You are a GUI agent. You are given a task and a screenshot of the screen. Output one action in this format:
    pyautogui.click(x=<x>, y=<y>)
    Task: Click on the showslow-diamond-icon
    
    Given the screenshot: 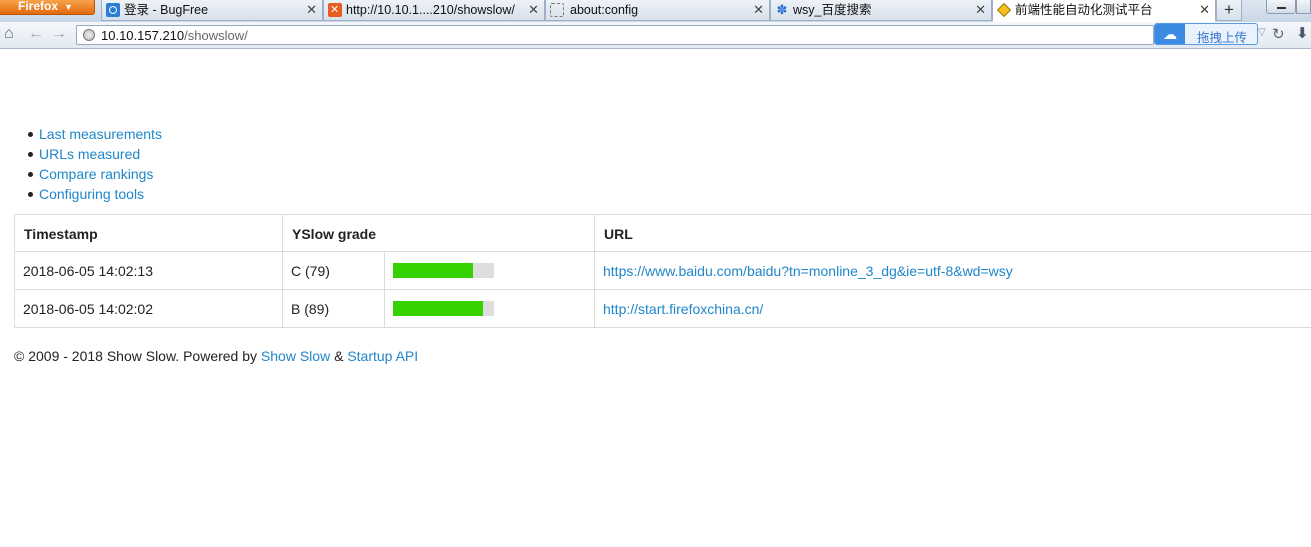 What is the action you would take?
    pyautogui.click(x=1004, y=10)
    